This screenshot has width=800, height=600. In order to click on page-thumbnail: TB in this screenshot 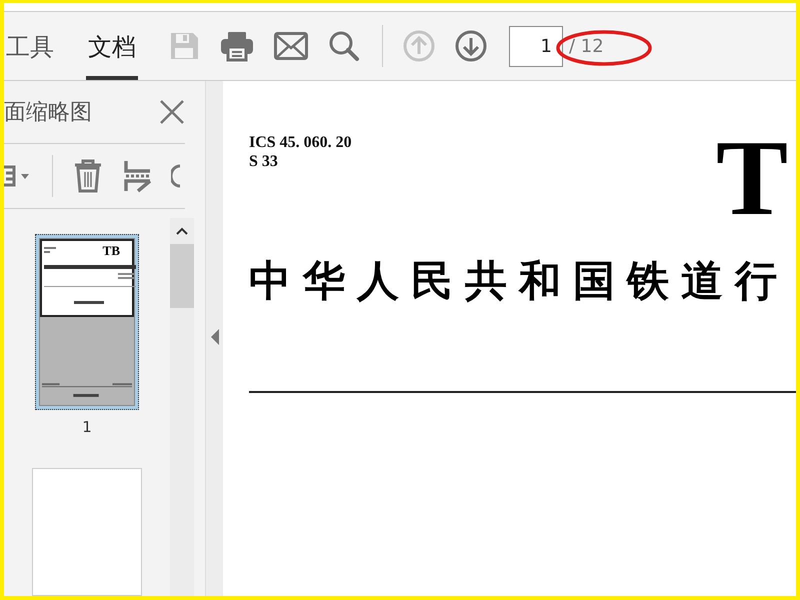, I will do `click(87, 322)`.